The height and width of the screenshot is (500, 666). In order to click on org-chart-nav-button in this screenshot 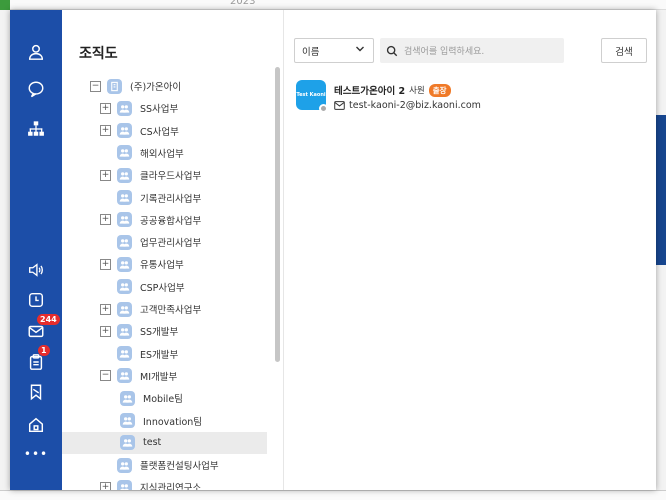, I will do `click(36, 129)`.